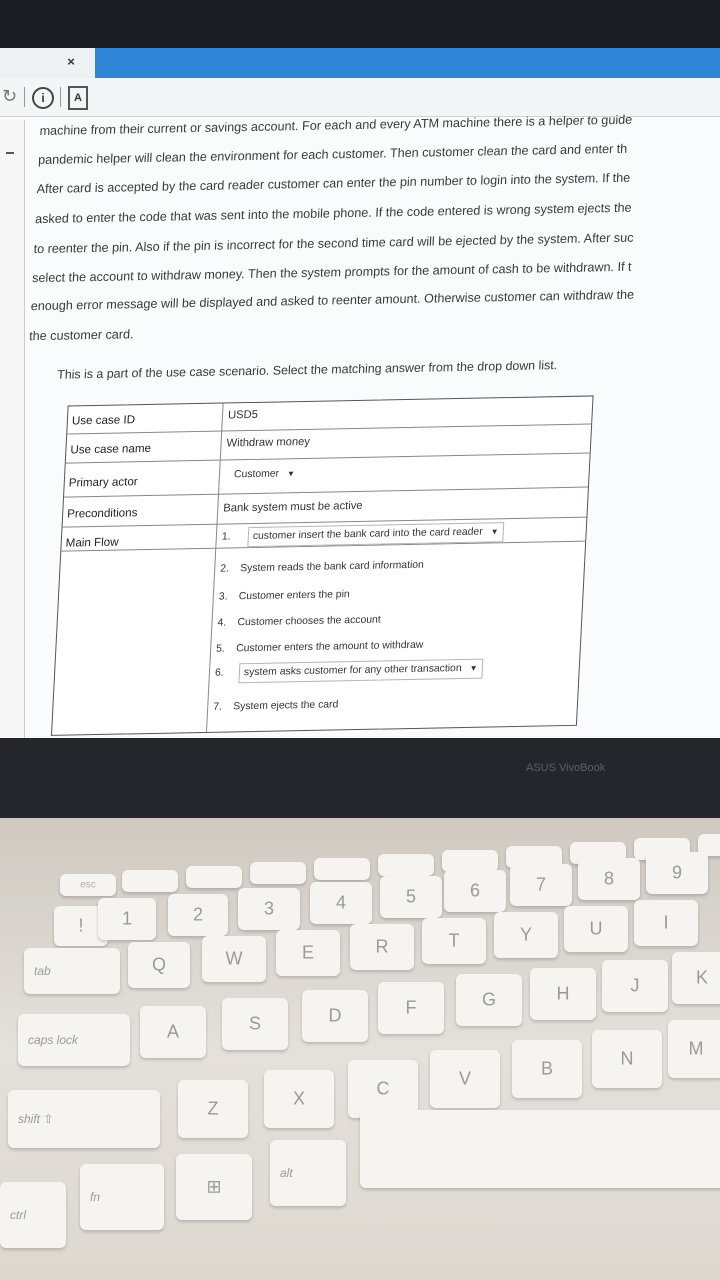  Describe the element at coordinates (299, 1099) in the screenshot. I see `key-x: X` at that location.